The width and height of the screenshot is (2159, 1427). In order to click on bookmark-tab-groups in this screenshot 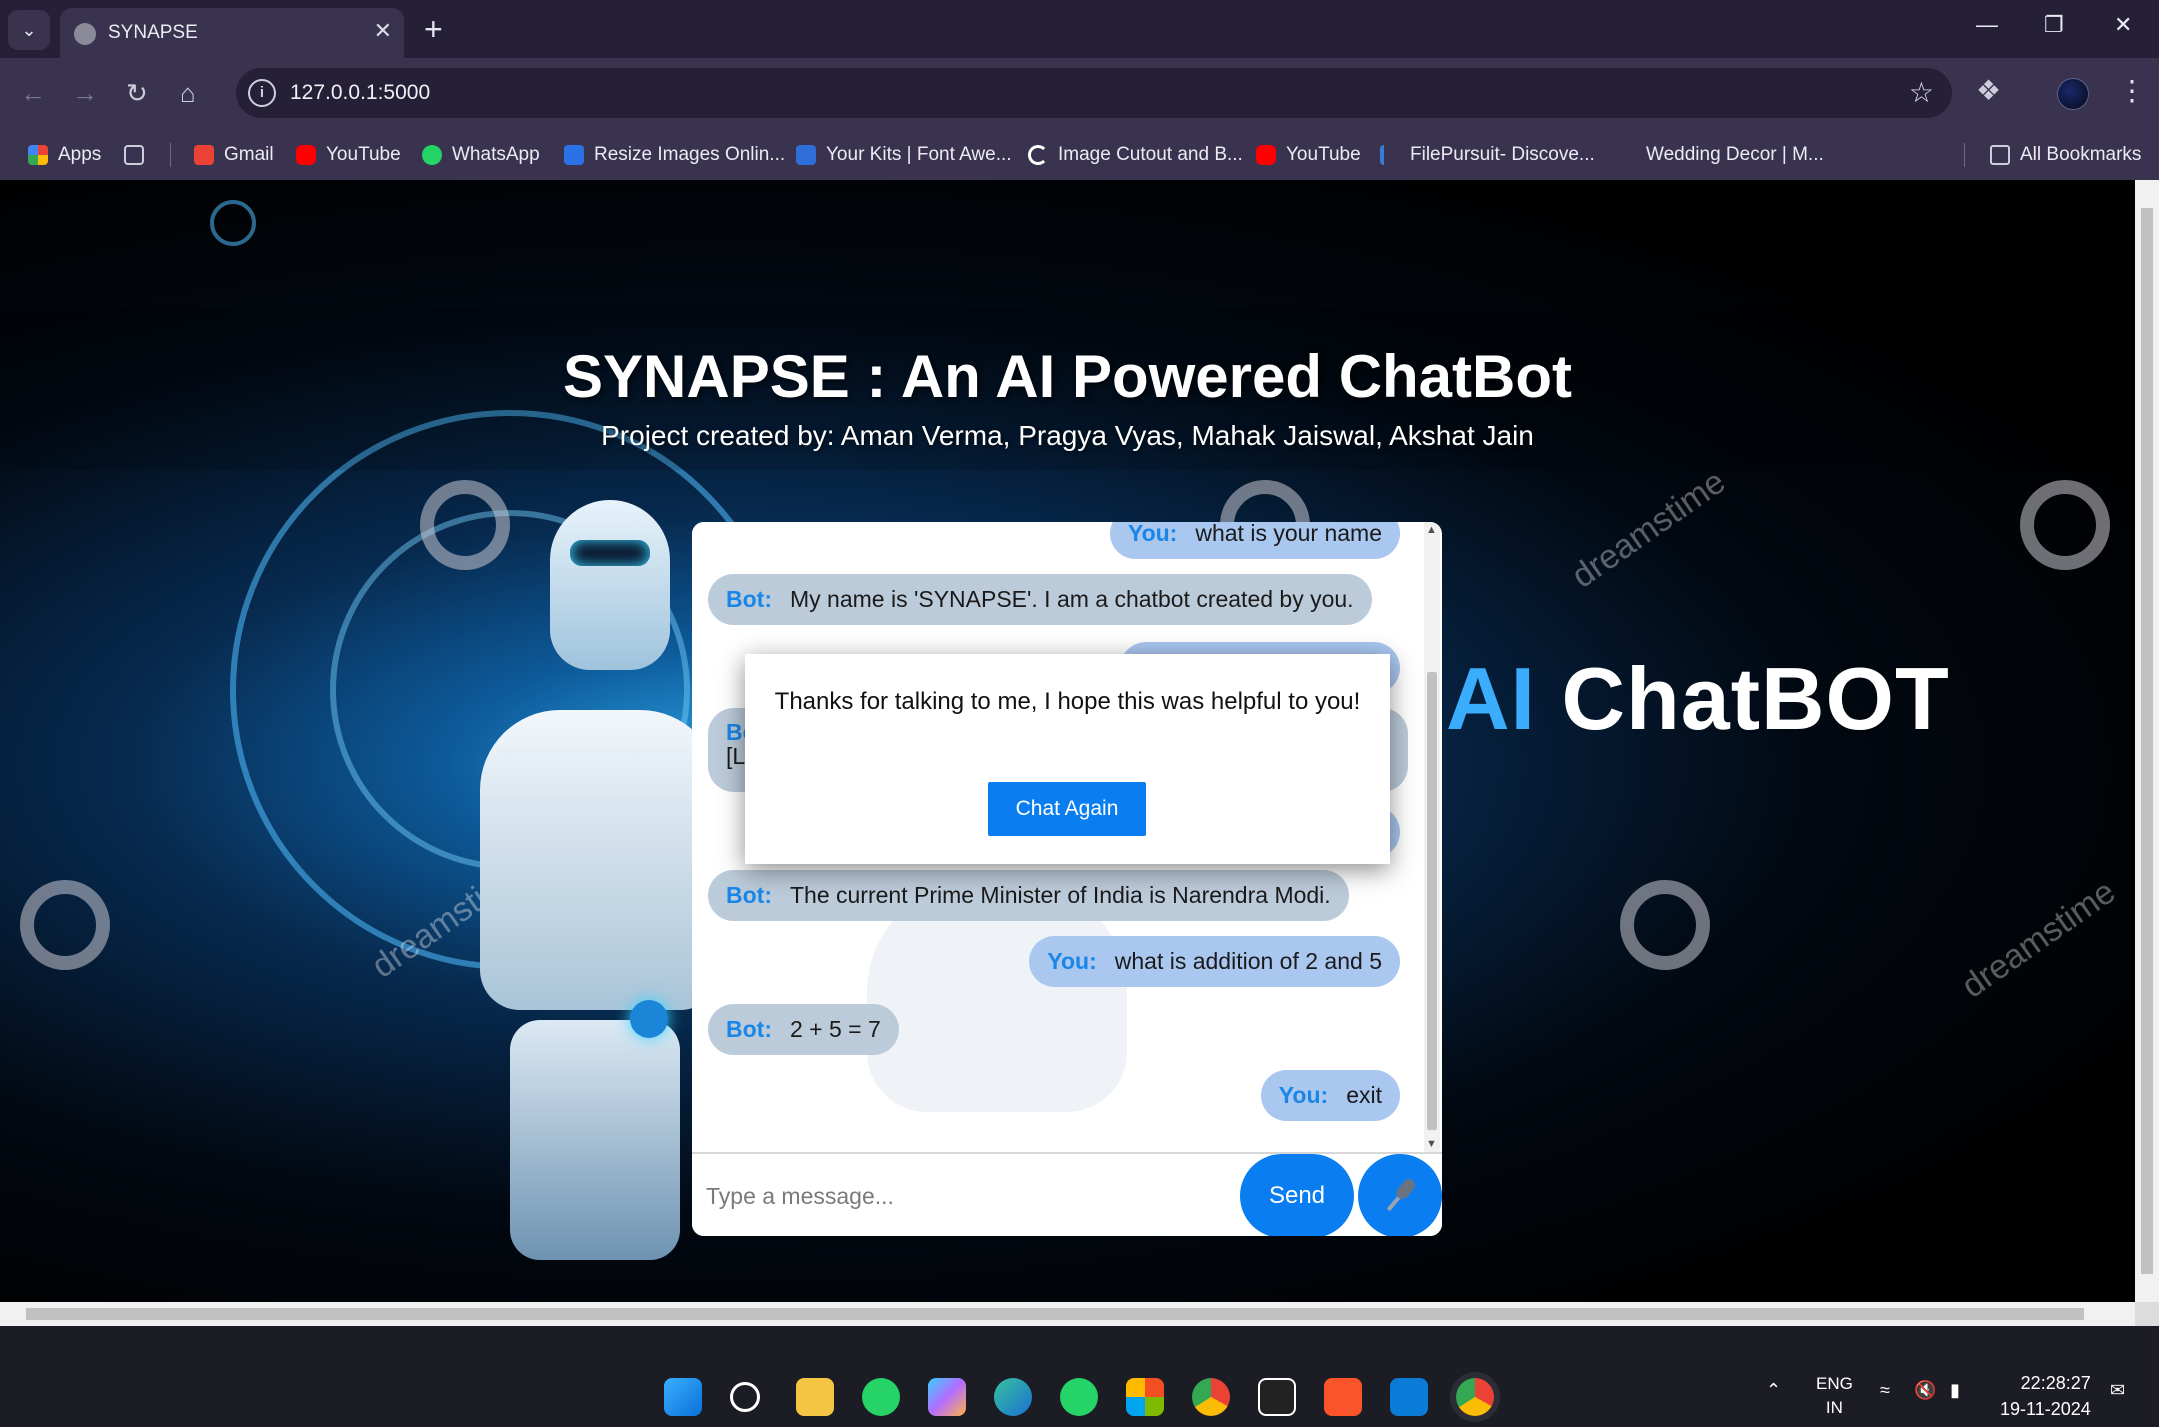, I will do `click(134, 155)`.